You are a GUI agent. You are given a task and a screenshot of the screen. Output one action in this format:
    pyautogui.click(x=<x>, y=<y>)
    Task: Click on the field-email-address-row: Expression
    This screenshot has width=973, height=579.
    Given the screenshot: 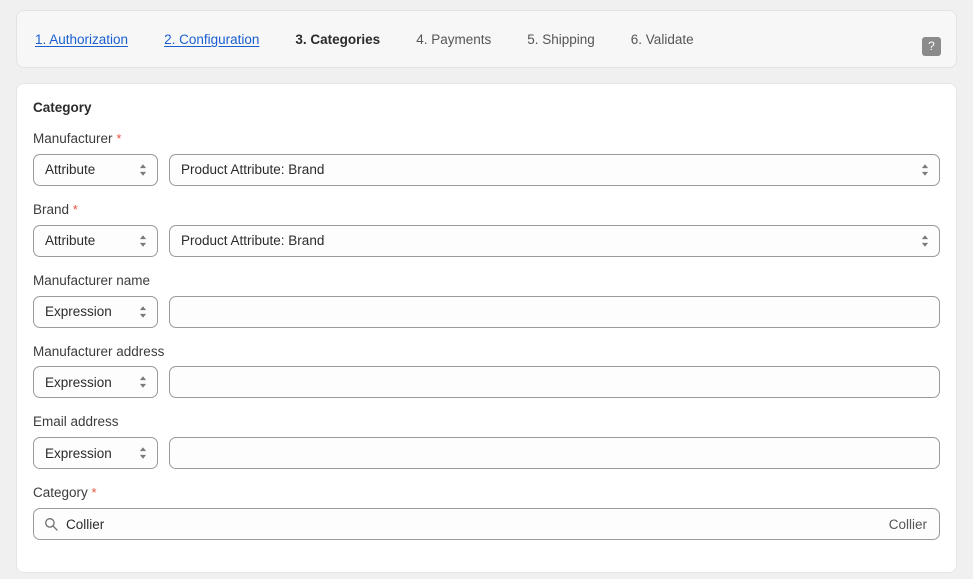 What is the action you would take?
    pyautogui.click(x=486, y=453)
    